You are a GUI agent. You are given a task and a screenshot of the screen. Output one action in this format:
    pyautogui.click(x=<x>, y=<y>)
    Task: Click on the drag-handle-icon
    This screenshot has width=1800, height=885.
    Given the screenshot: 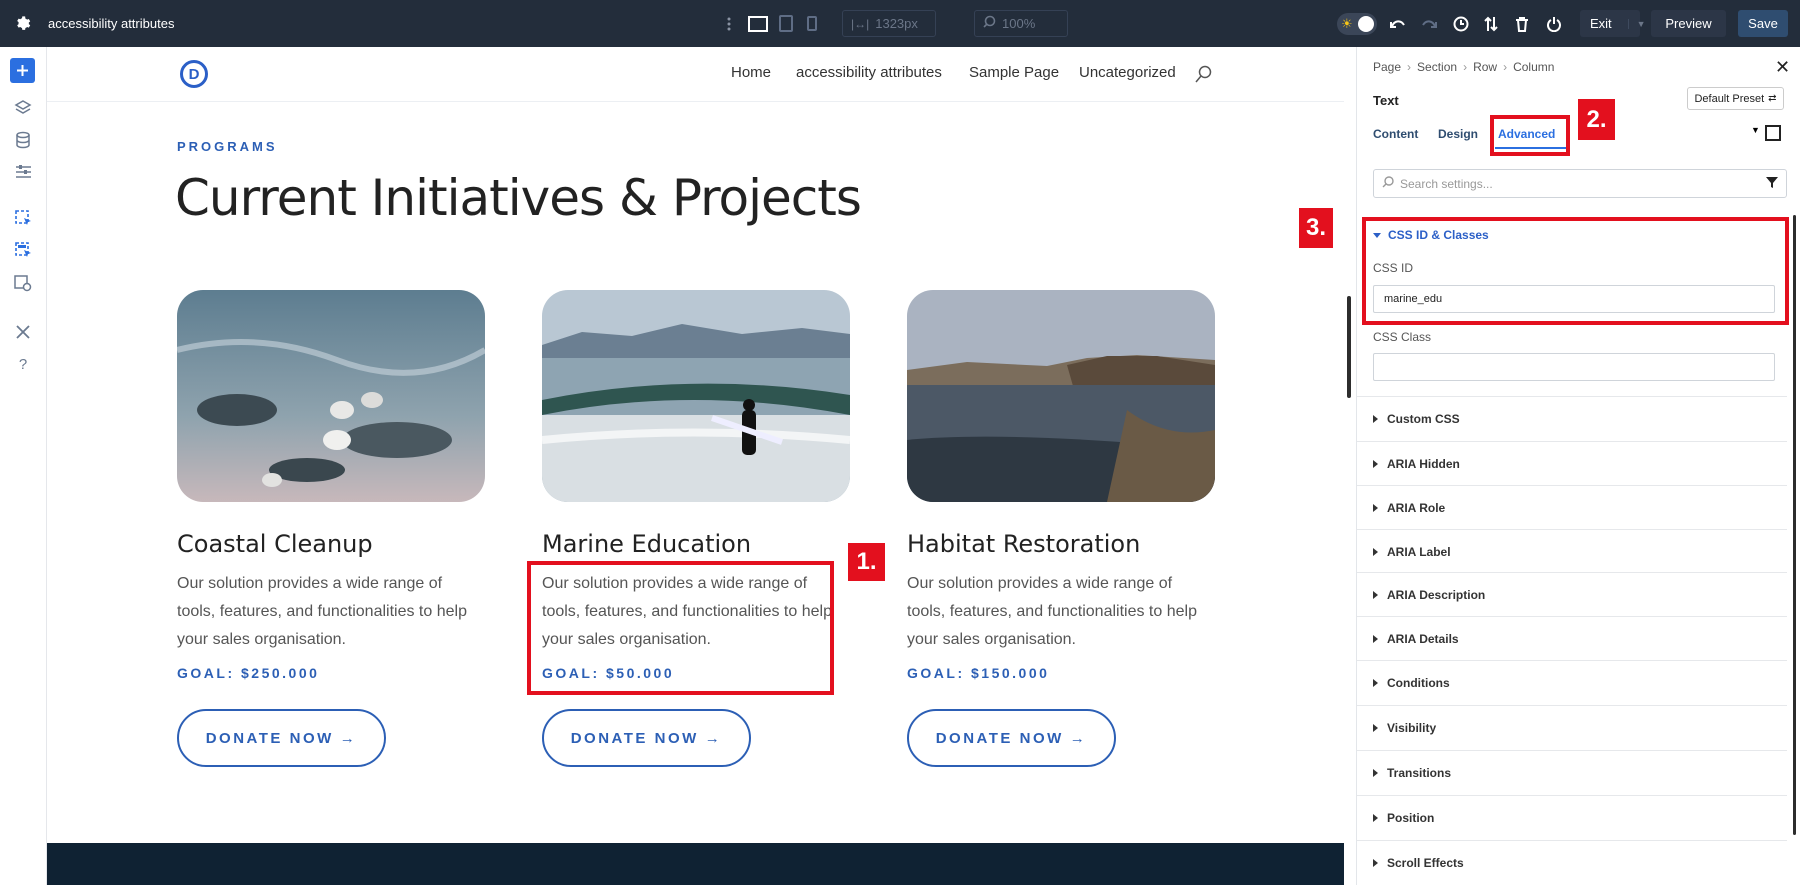 What is the action you would take?
    pyautogui.click(x=729, y=23)
    